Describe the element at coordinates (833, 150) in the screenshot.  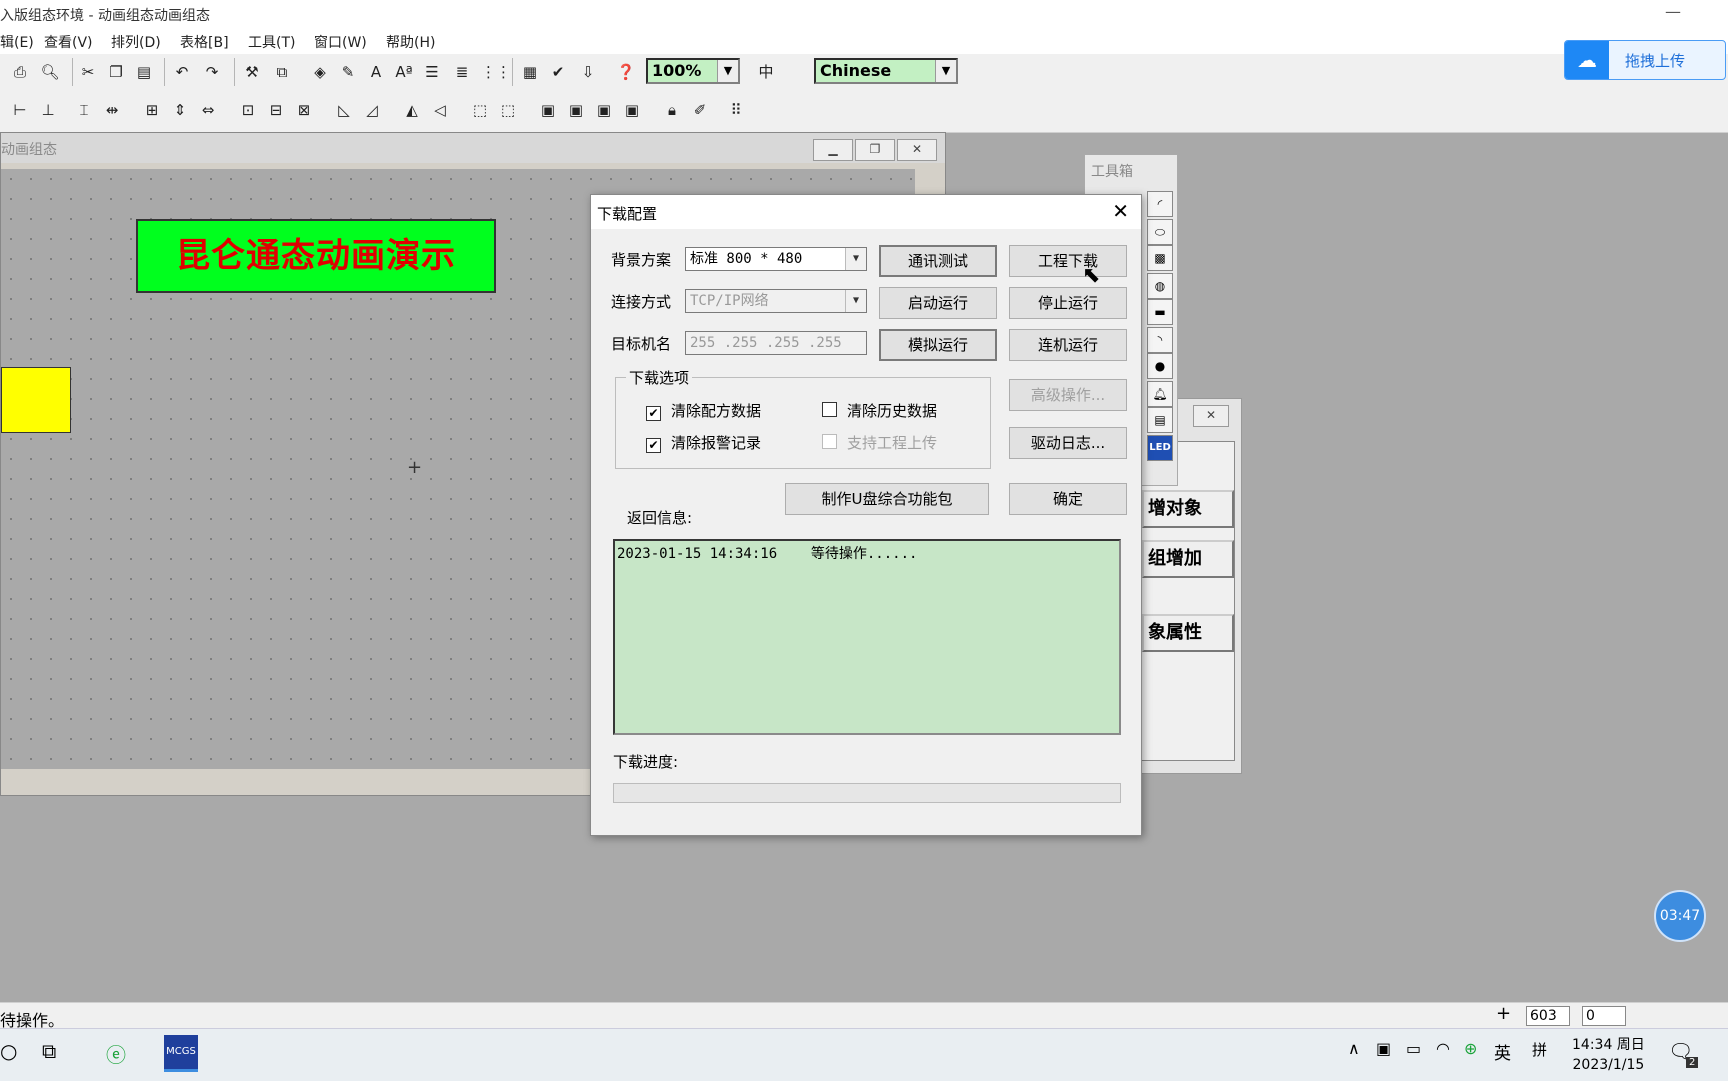
I see `child-minimize-button: ▁` at that location.